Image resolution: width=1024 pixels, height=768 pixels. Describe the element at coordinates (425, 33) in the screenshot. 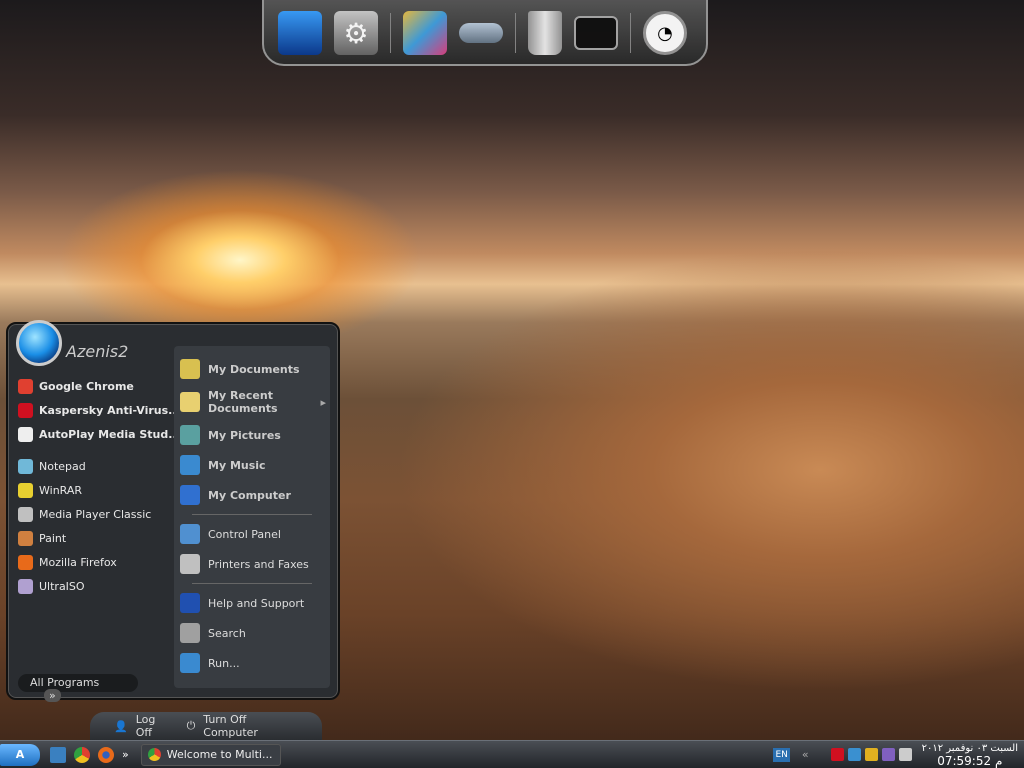

I see `media-gallery-icon` at that location.